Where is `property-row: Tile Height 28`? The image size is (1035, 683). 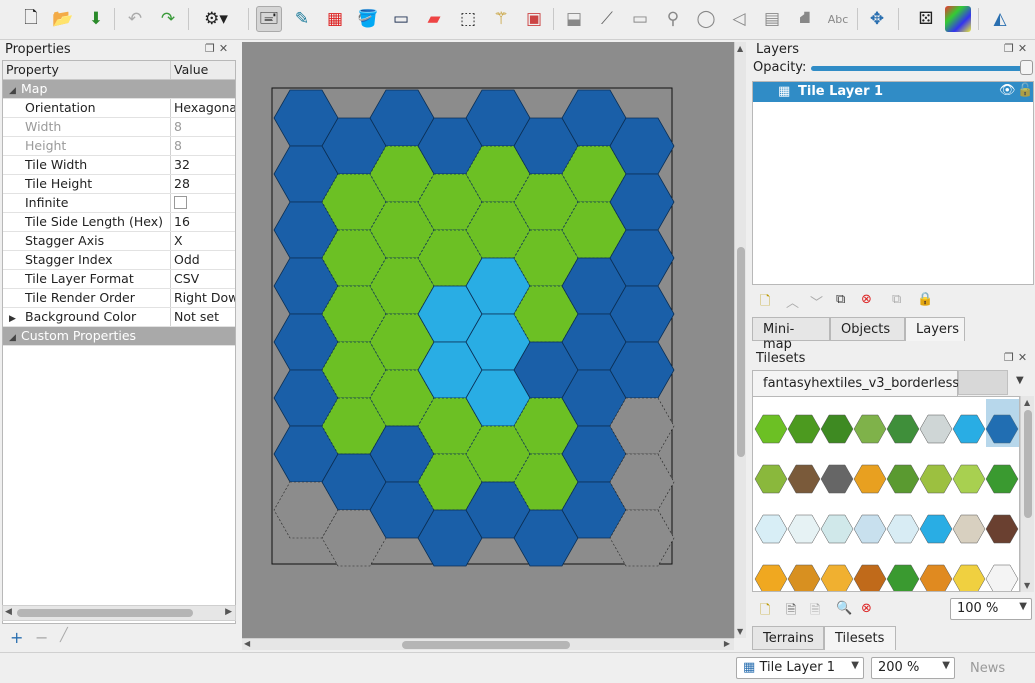
property-row: Tile Height 28 is located at coordinates (119, 184).